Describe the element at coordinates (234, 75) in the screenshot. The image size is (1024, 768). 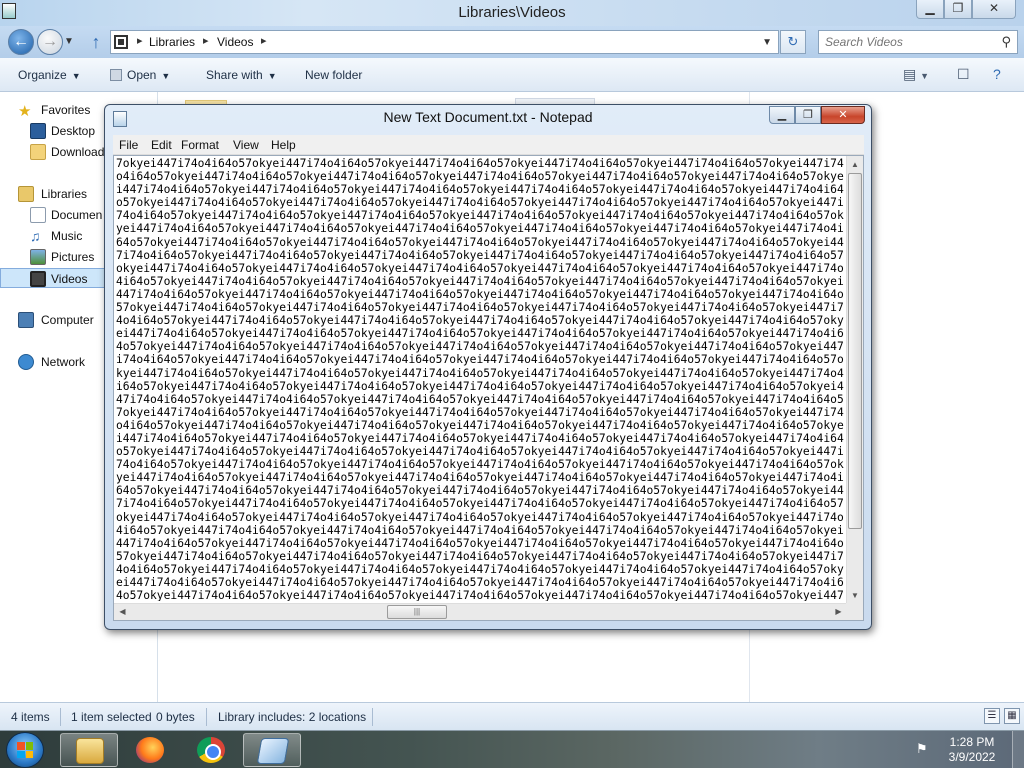
I see `share-with-label: Share with` at that location.